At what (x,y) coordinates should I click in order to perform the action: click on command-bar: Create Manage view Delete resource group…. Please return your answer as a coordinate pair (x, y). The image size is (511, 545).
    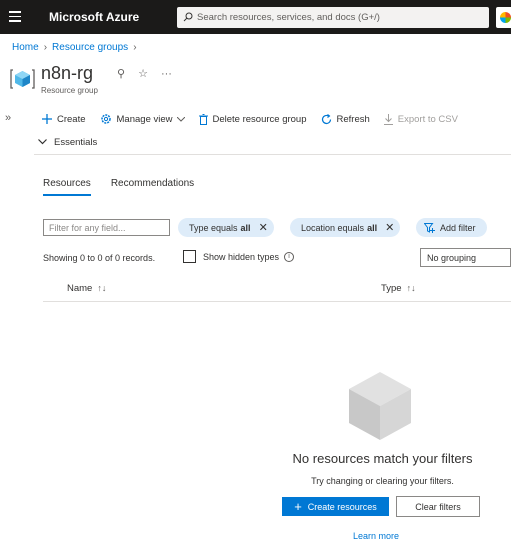
    Looking at the image, I should click on (257, 119).